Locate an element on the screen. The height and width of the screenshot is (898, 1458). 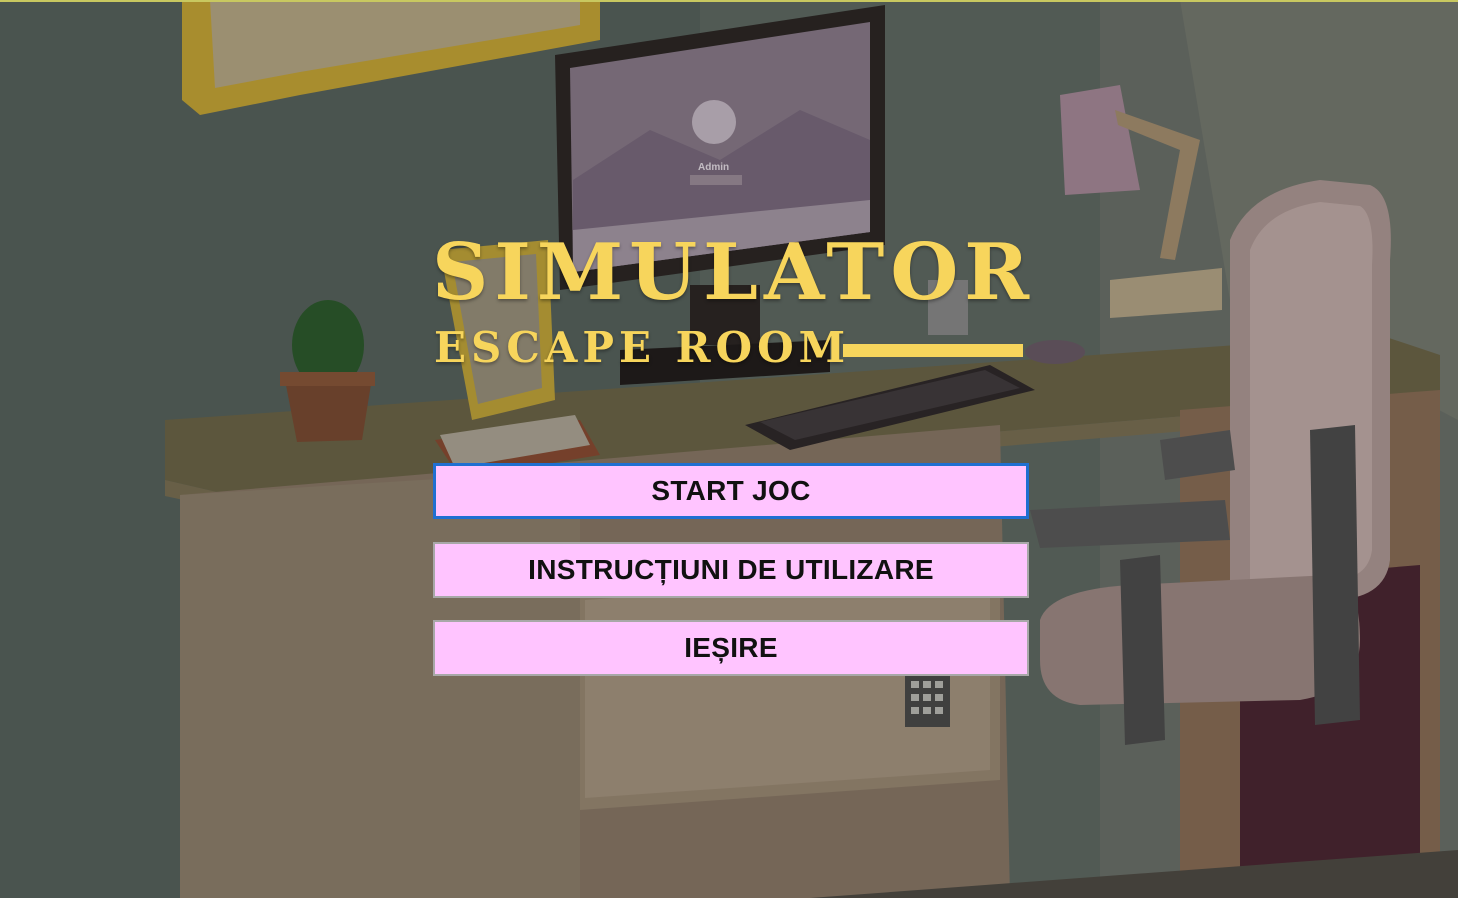
monitor-login-username: Admin is located at coordinates (713, 167).